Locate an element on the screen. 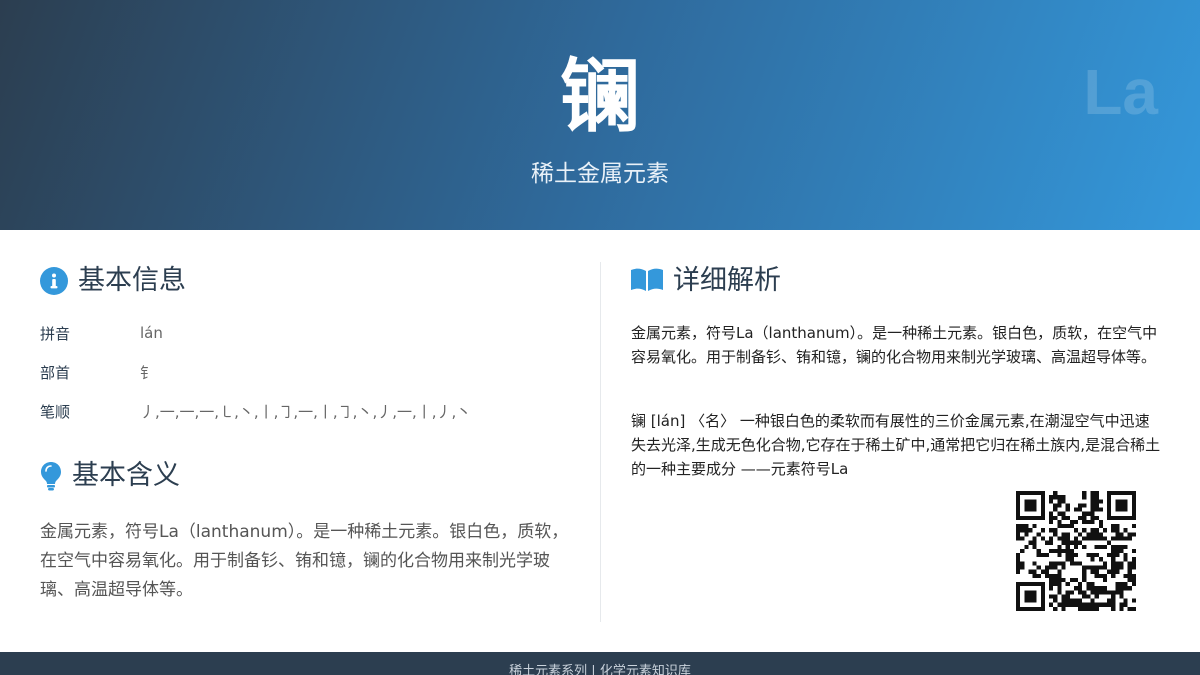 This screenshot has width=1200, height=675. basic-info-title: 基本信息 is located at coordinates (132, 280).